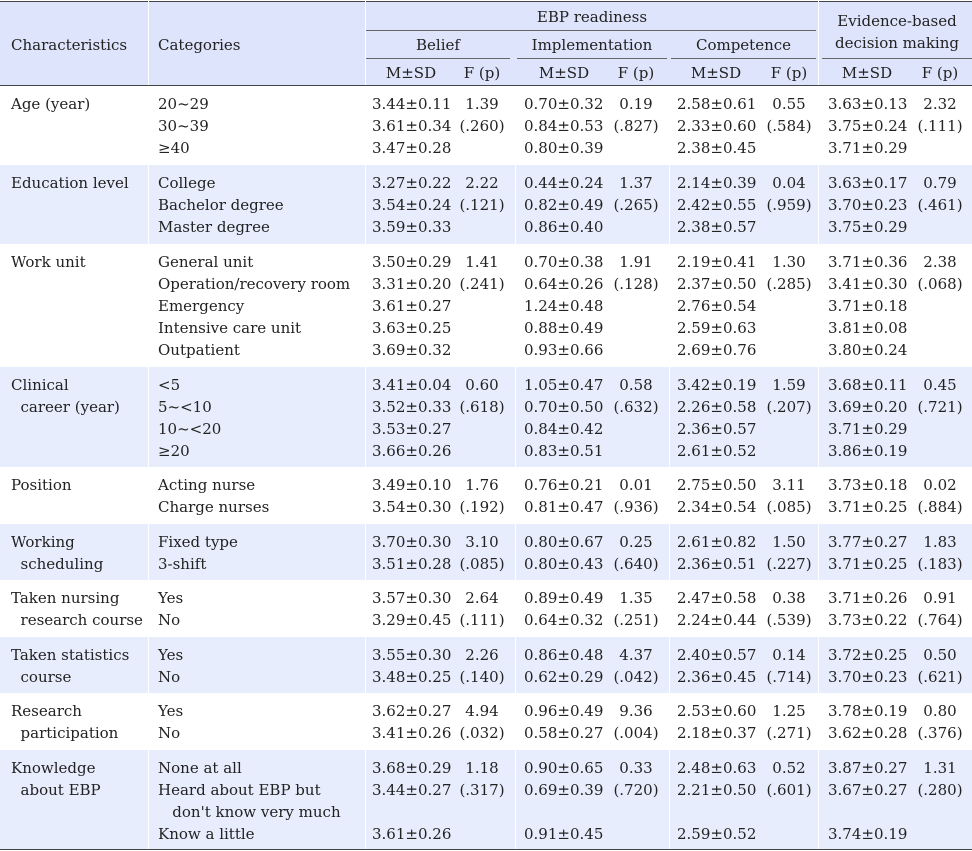 The image size is (972, 851). I want to click on competence-msd: 2.47±0.58, so click(717, 598).